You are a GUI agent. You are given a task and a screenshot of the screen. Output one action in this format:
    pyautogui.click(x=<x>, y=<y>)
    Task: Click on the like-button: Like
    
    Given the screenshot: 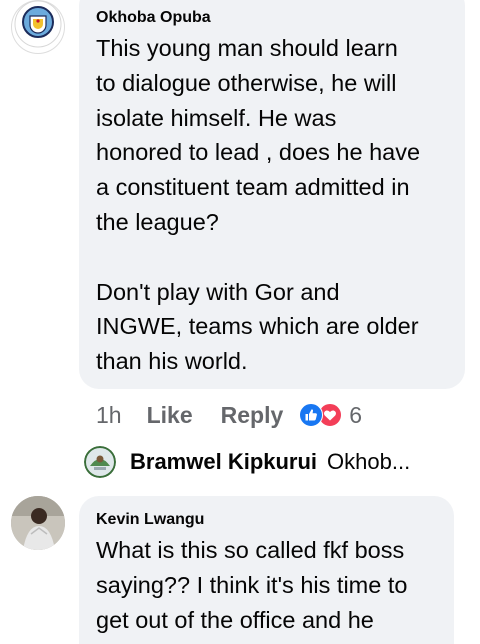 What is the action you would take?
    pyautogui.click(x=170, y=415)
    